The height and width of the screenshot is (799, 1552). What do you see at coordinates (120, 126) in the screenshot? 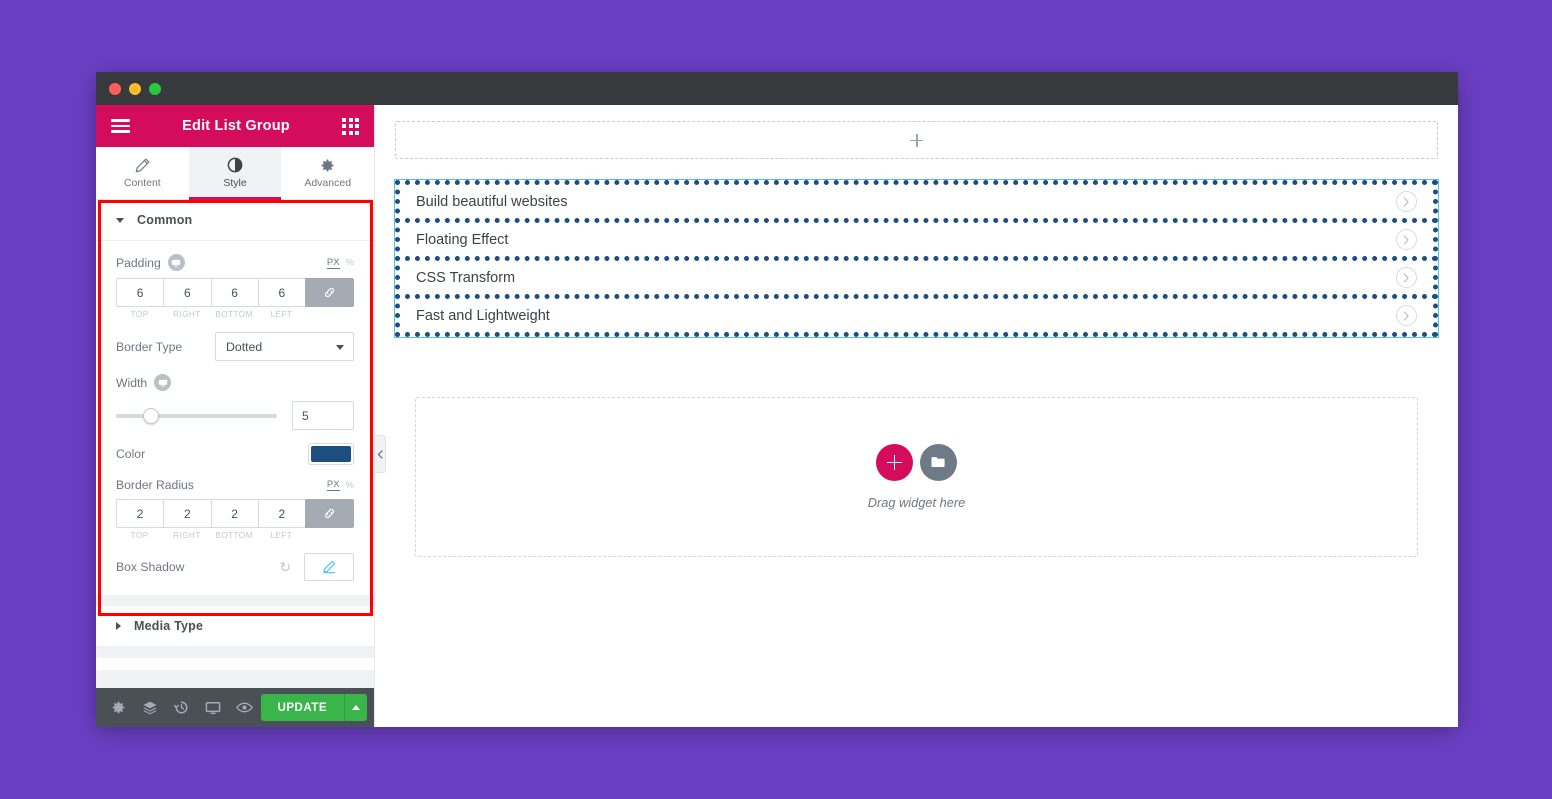
I see `hamburger-icon` at bounding box center [120, 126].